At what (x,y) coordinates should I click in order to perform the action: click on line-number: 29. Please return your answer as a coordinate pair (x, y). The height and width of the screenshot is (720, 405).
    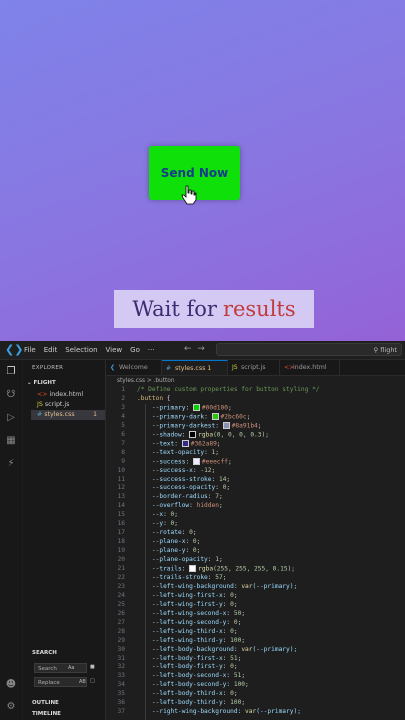
    Looking at the image, I should click on (121, 640).